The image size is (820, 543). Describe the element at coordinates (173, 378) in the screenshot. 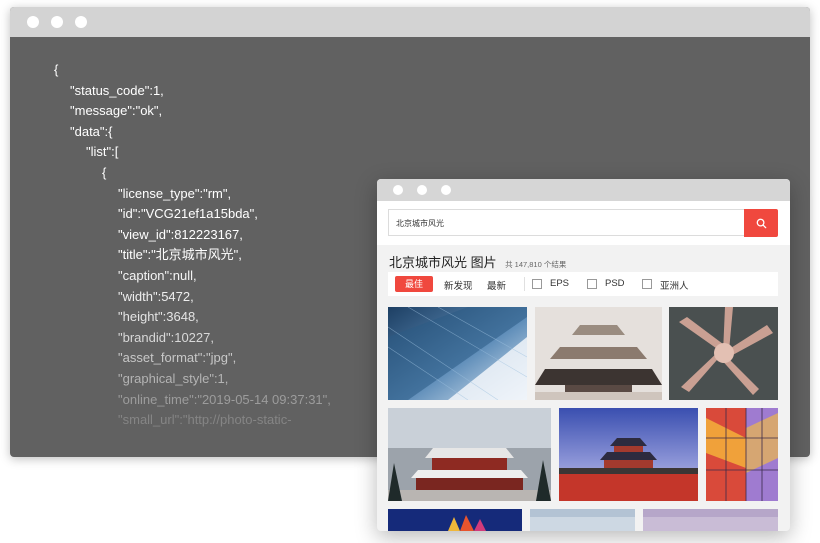

I see `code-line: "graphical_style":1,` at that location.